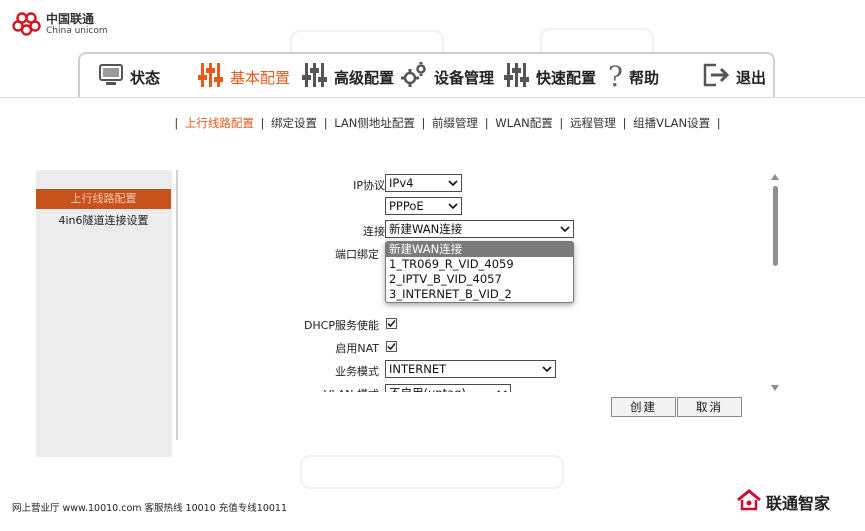 The image size is (865, 531). Describe the element at coordinates (70, 18) in the screenshot. I see `logo-text-cn: 中国联通` at that location.